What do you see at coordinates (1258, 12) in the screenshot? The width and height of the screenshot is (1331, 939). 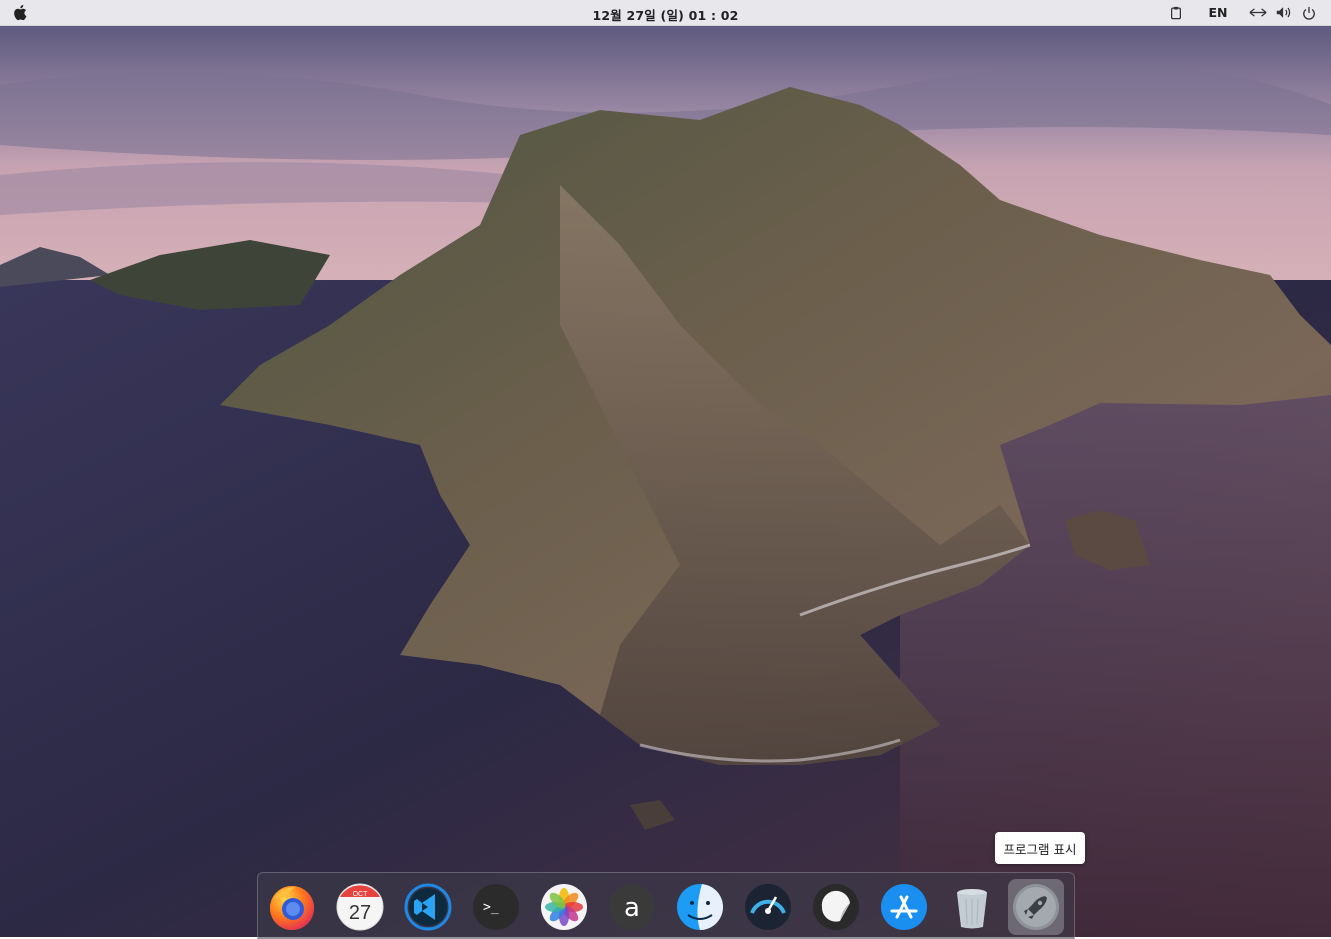 I see `network-icon` at bounding box center [1258, 12].